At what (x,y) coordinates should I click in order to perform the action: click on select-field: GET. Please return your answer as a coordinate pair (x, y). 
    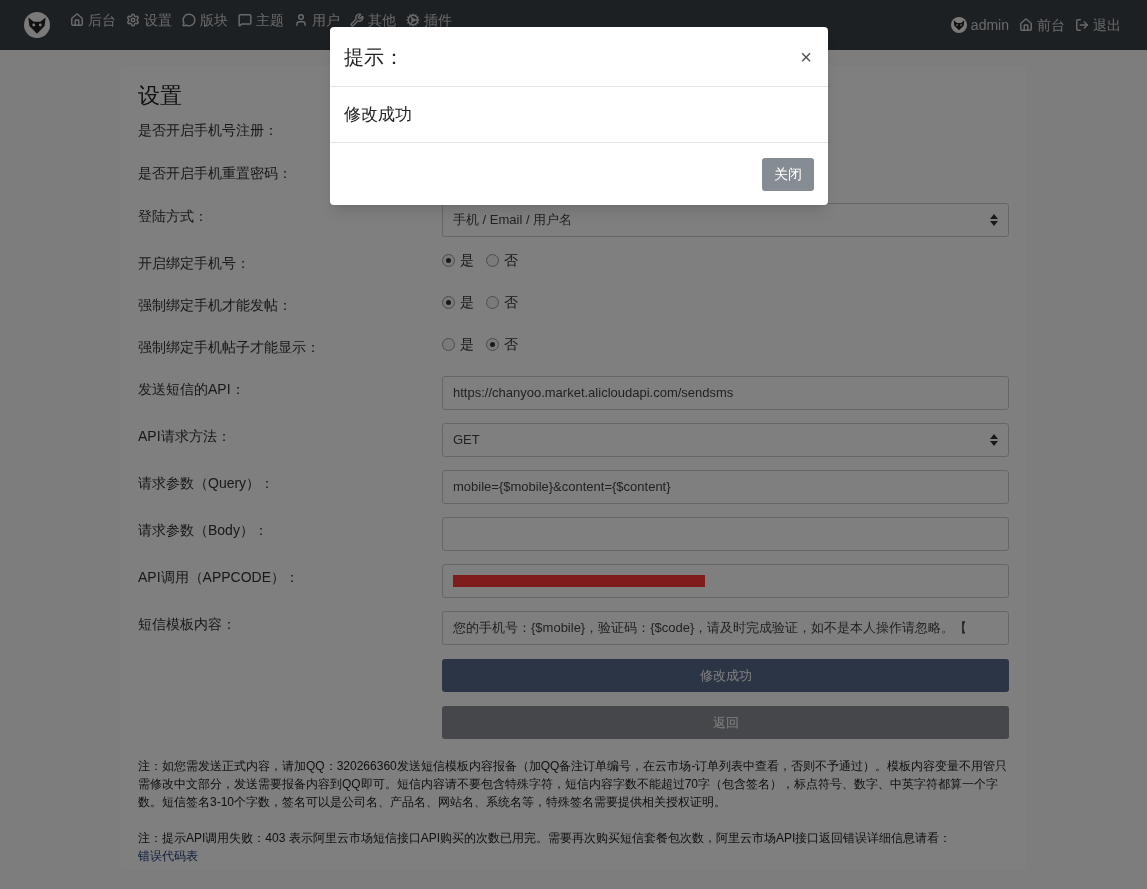
    Looking at the image, I should click on (725, 440).